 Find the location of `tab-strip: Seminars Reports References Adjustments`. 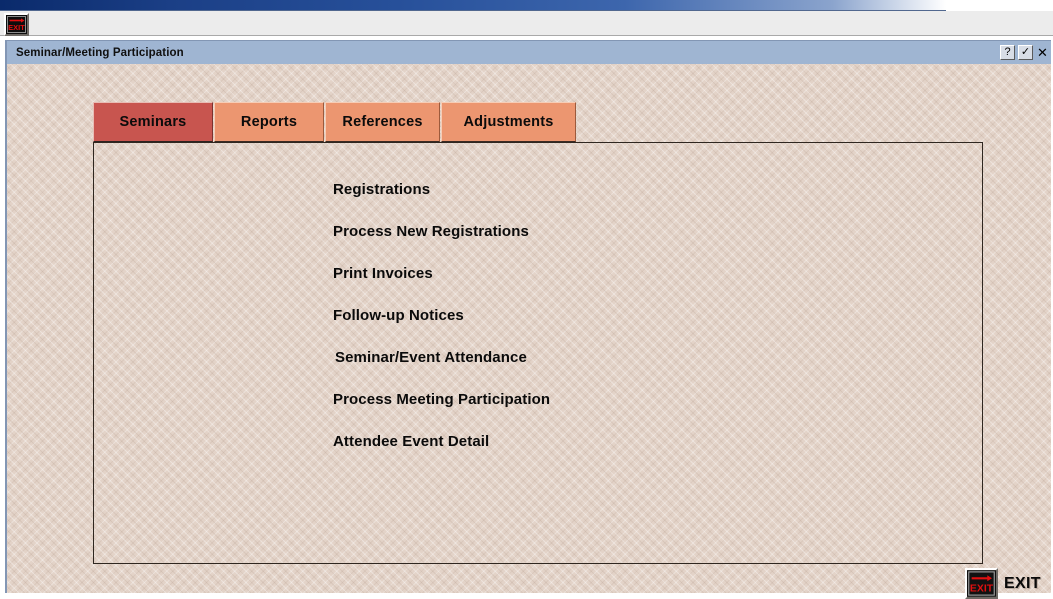

tab-strip: Seminars Reports References Adjustments is located at coordinates (335, 122).